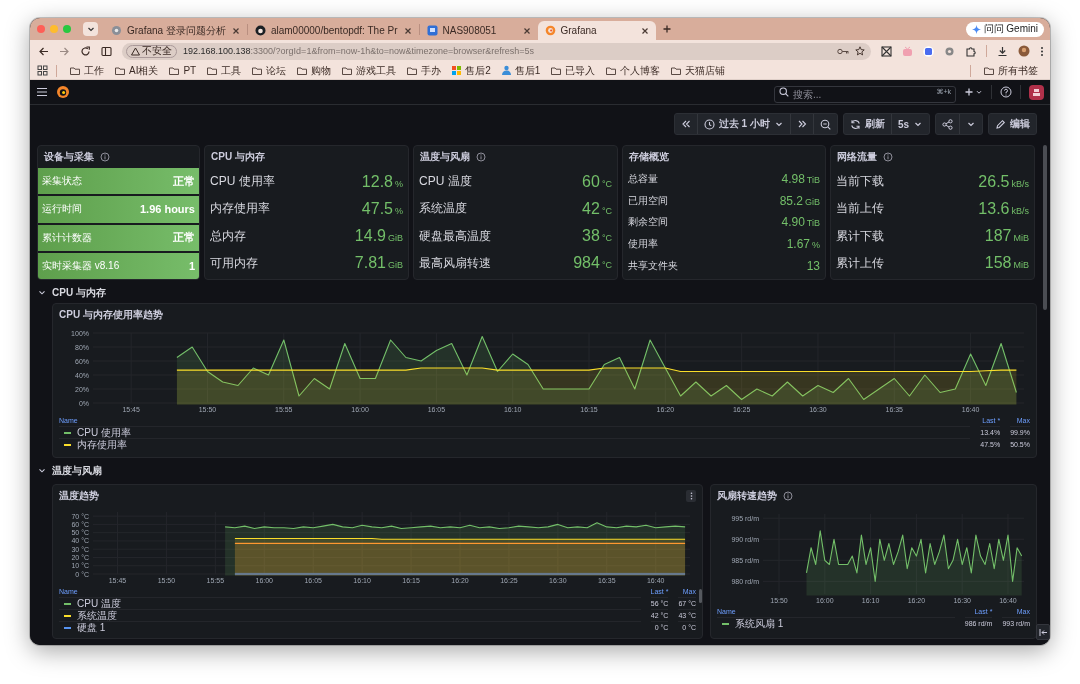 The height and width of the screenshot is (684, 1080). What do you see at coordinates (240, 209) in the screenshot?
I see `metric-label: 内存使用率` at bounding box center [240, 209].